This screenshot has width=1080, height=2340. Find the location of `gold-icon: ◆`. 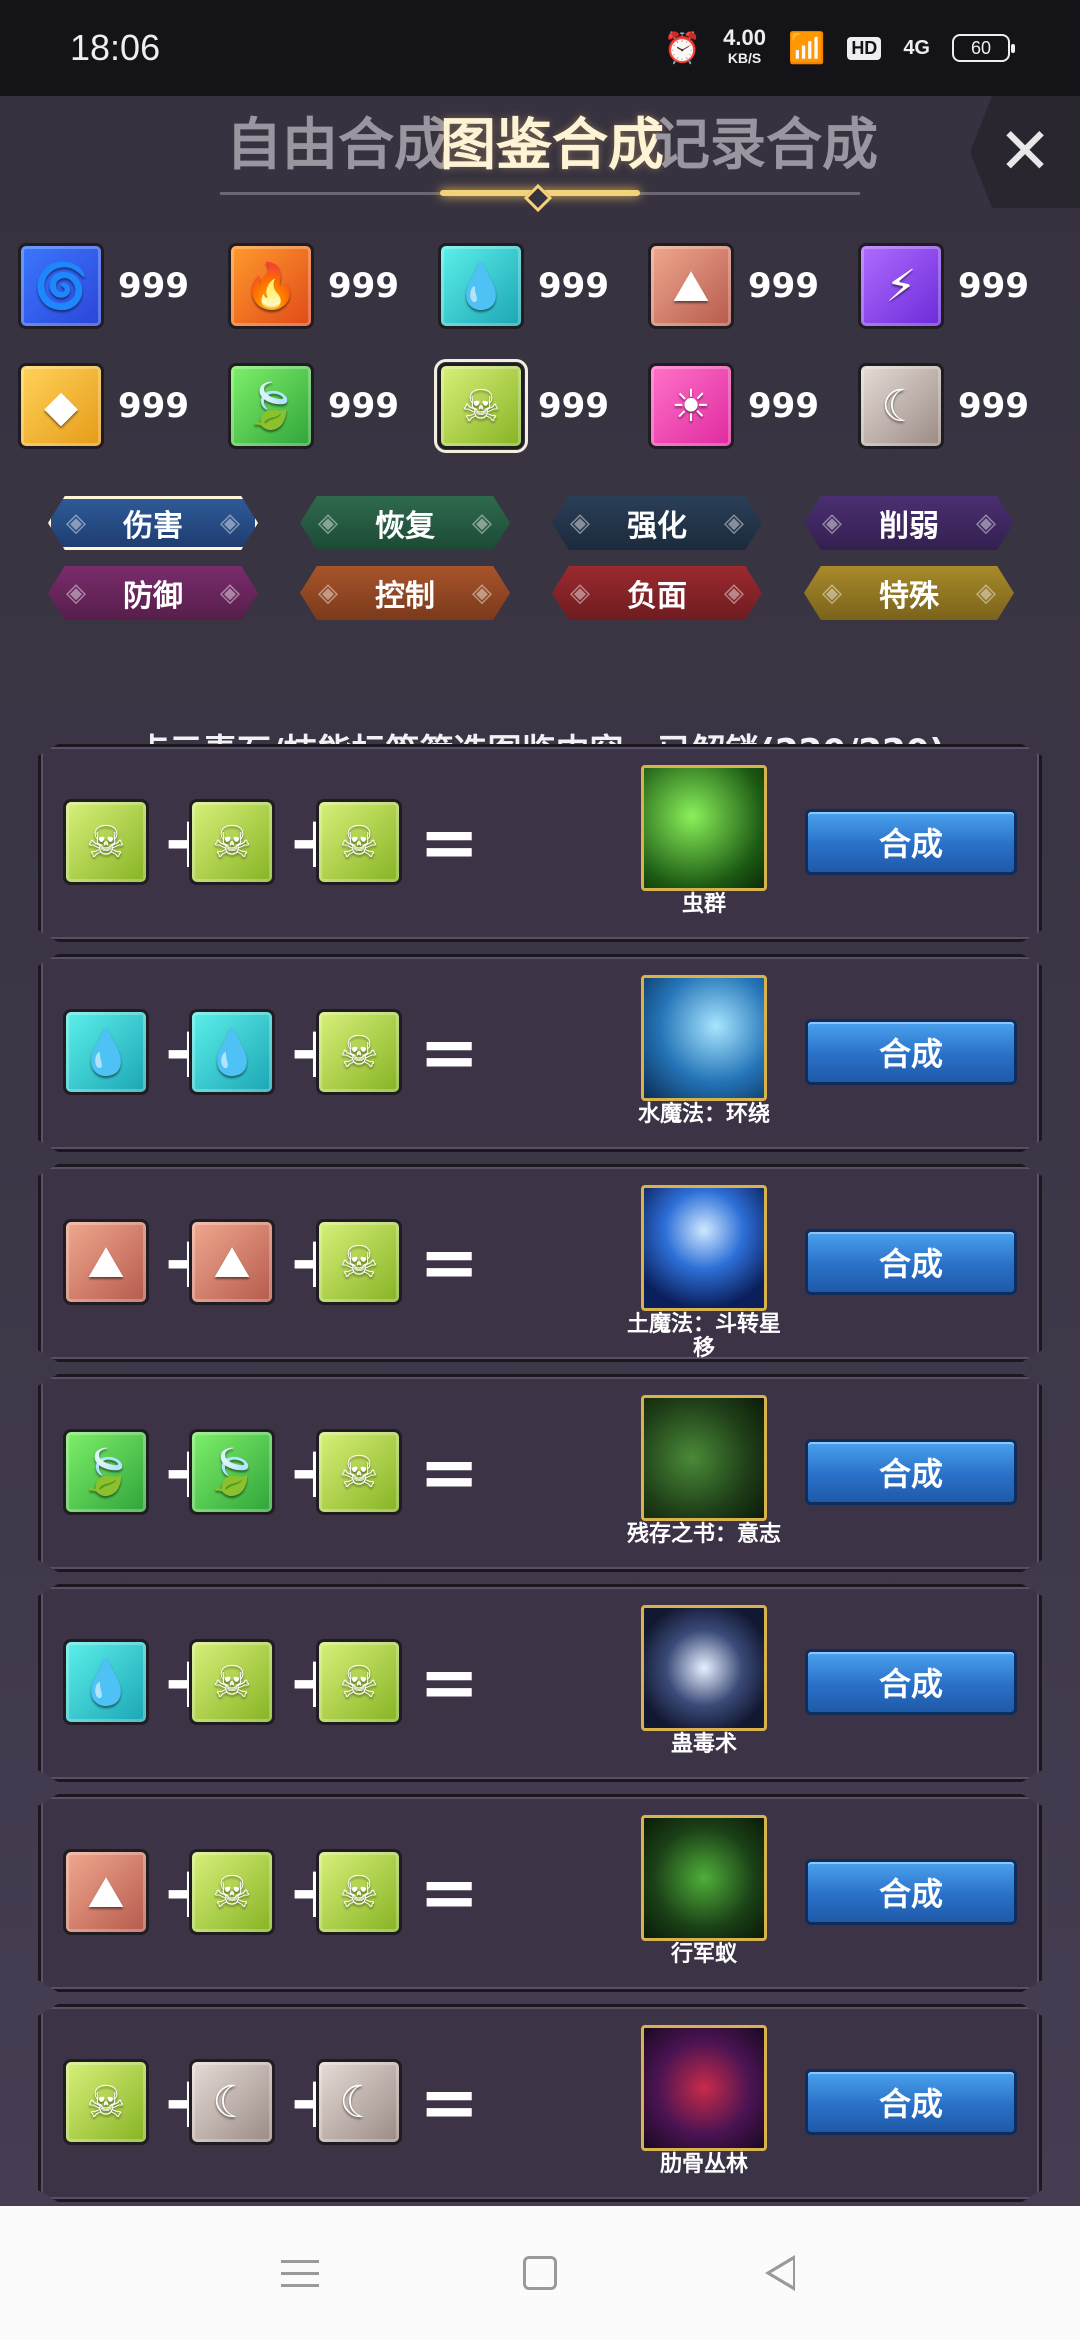

gold-icon: ◆ is located at coordinates (61, 406).